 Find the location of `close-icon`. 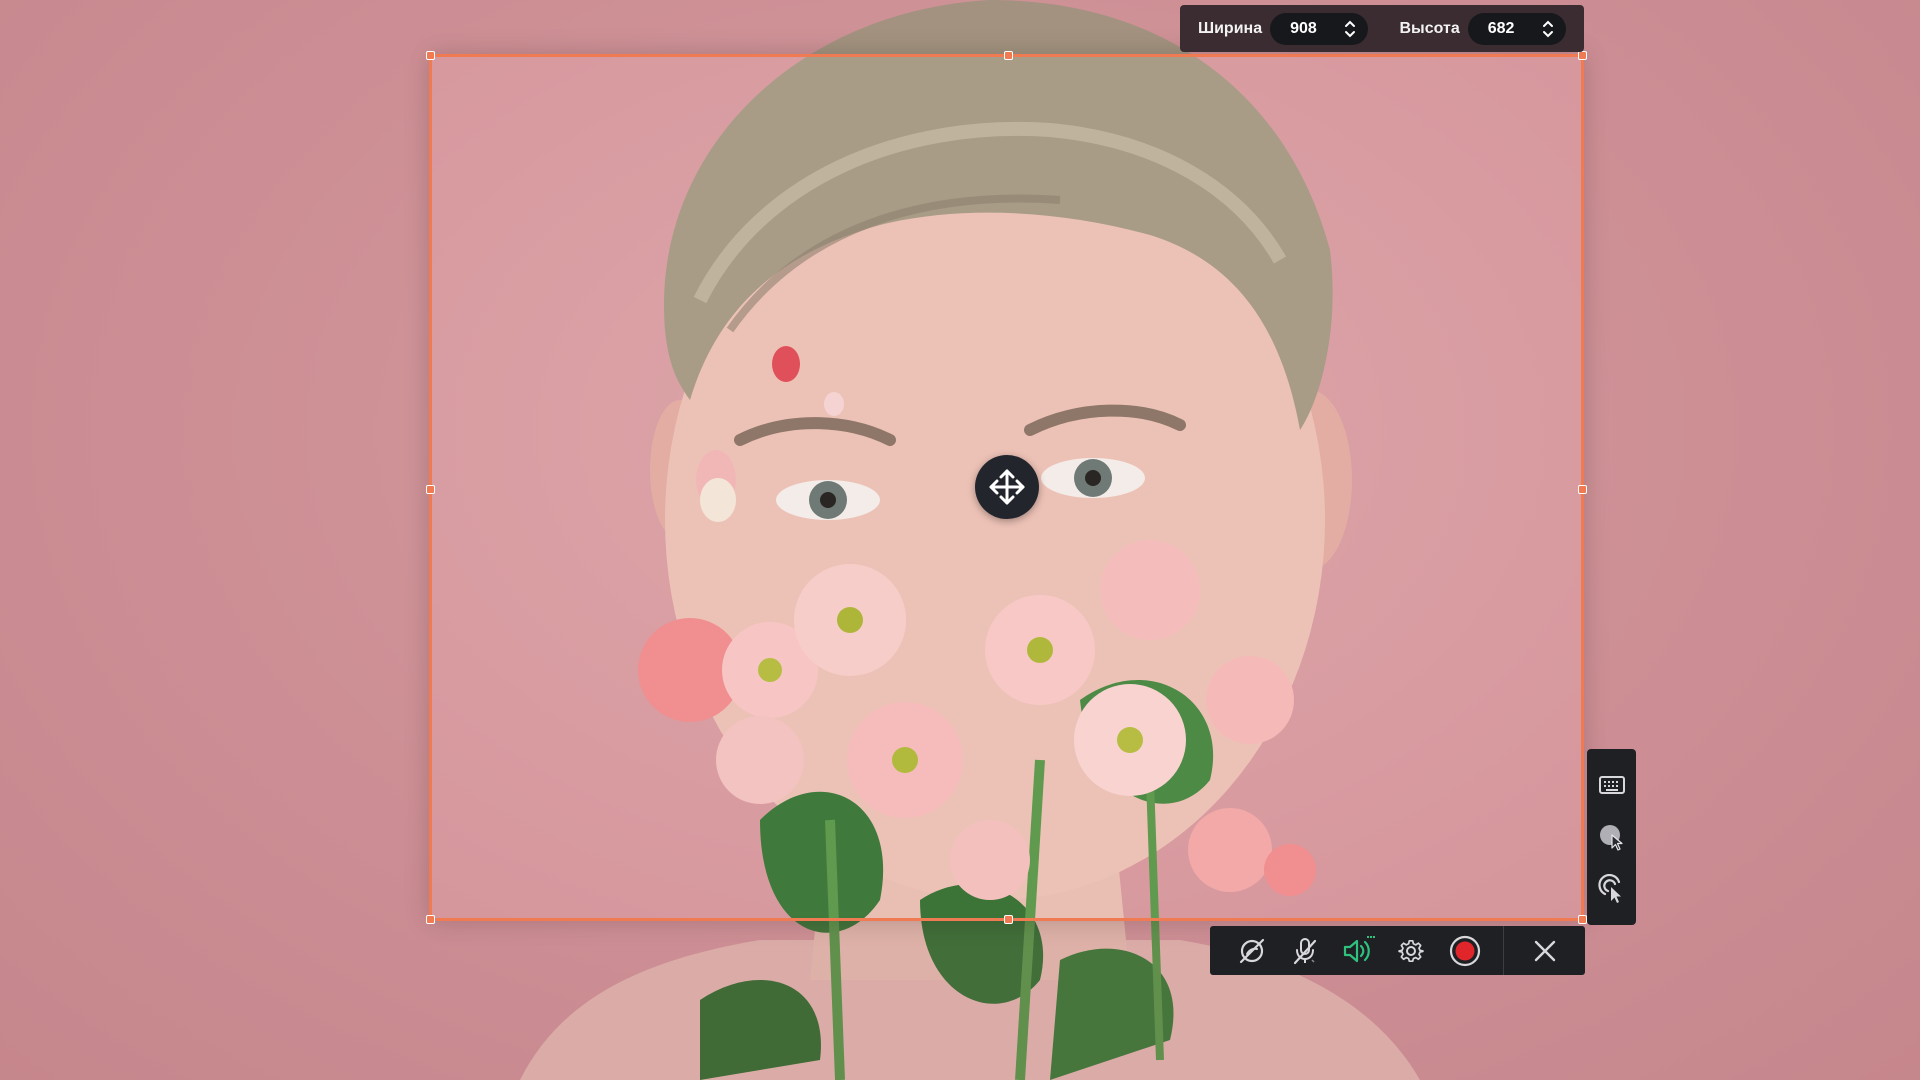

close-icon is located at coordinates (1544, 950).